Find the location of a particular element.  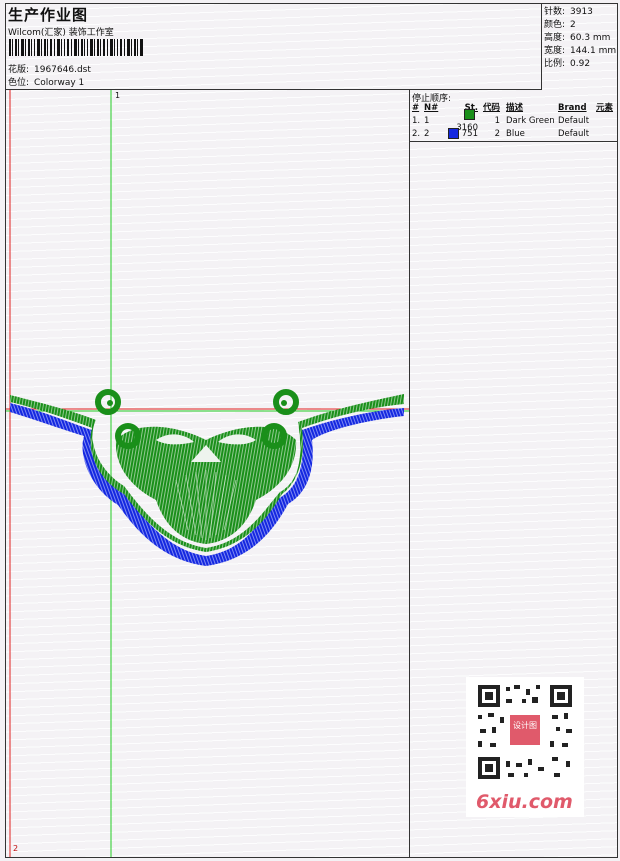

stat-scale: 比例: 0.92 is located at coordinates (580, 64).